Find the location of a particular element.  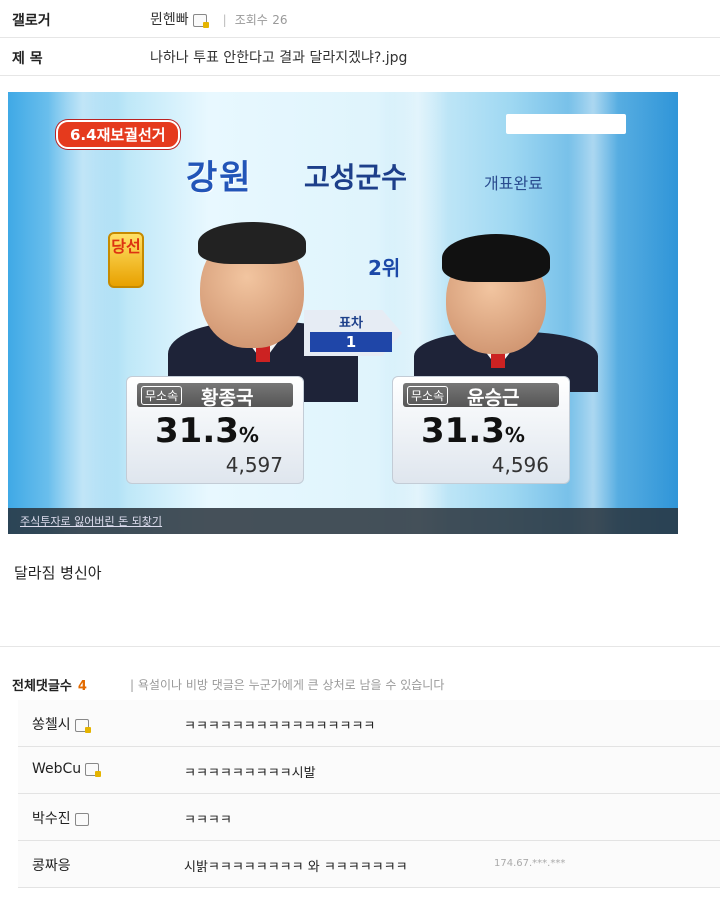

ad-ticker: 주식투자로 잃어버린 돈 되찾기 is located at coordinates (343, 521).